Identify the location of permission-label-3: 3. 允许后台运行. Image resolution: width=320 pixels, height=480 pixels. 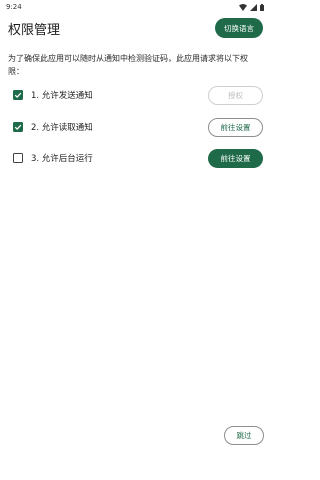
(62, 159).